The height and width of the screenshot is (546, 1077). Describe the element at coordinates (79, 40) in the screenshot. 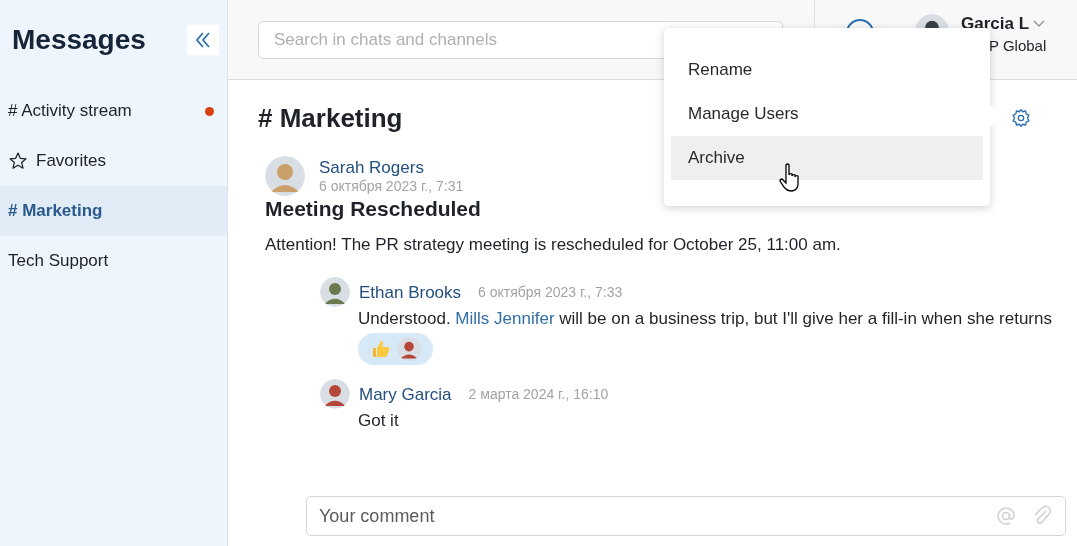

I see `sidebar-title: Messages` at that location.